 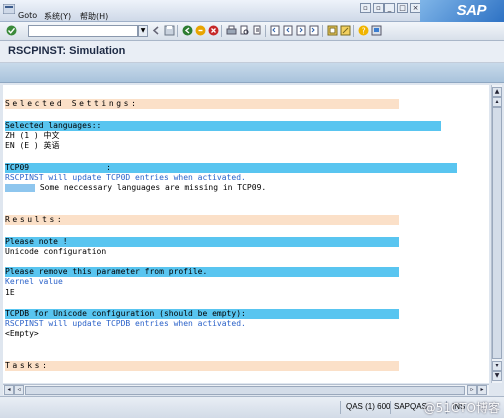 What do you see at coordinates (365, 8) in the screenshot?
I see `window-icon-left-icon: ▫` at bounding box center [365, 8].